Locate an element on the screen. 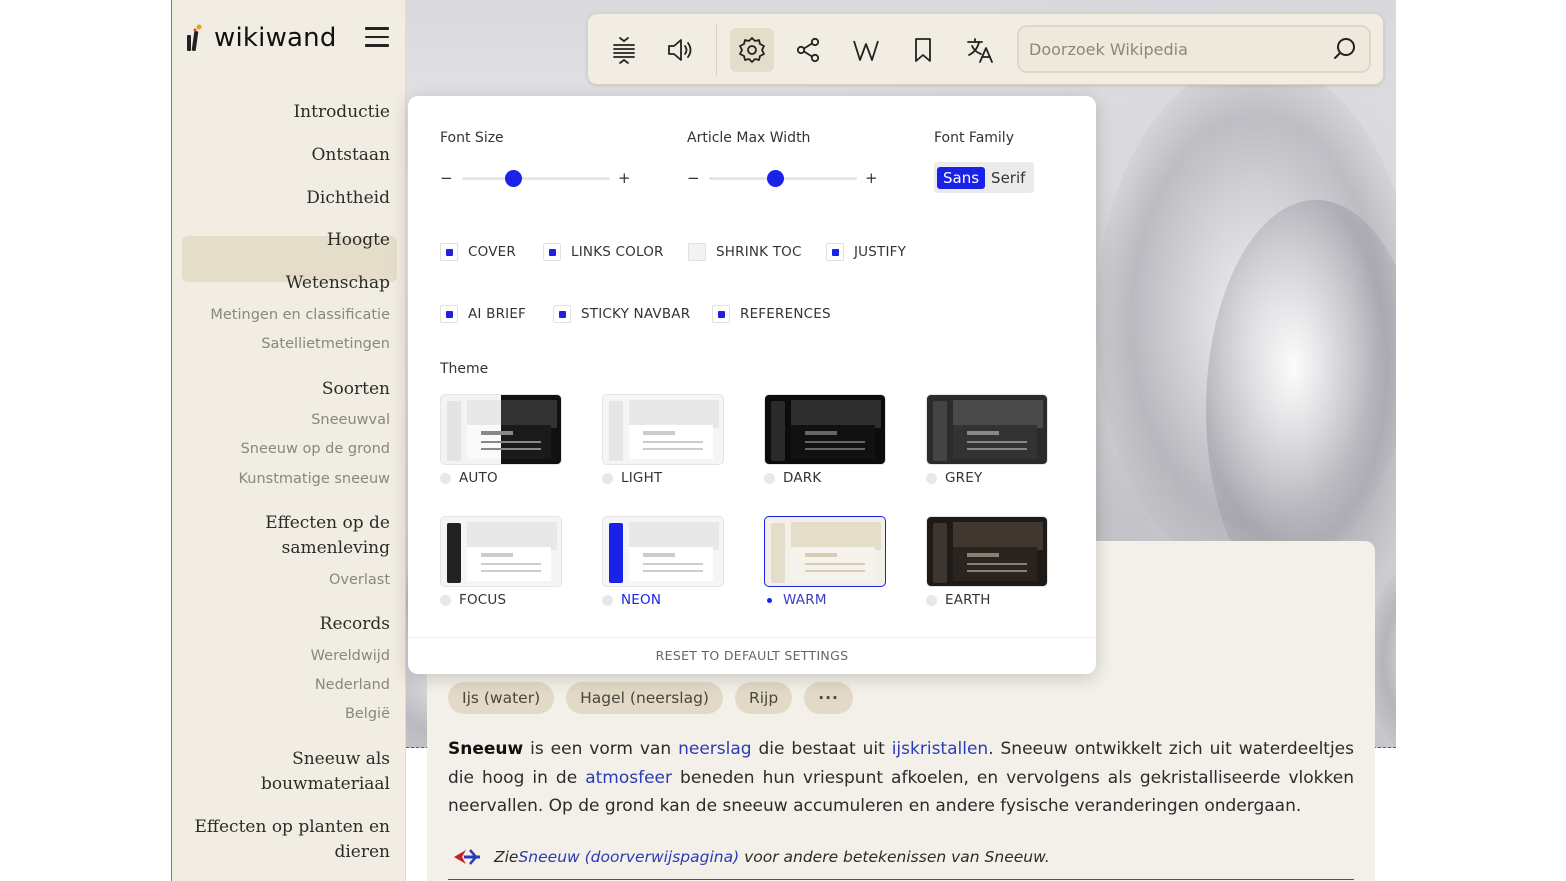  max-width-knob is located at coordinates (776, 178).